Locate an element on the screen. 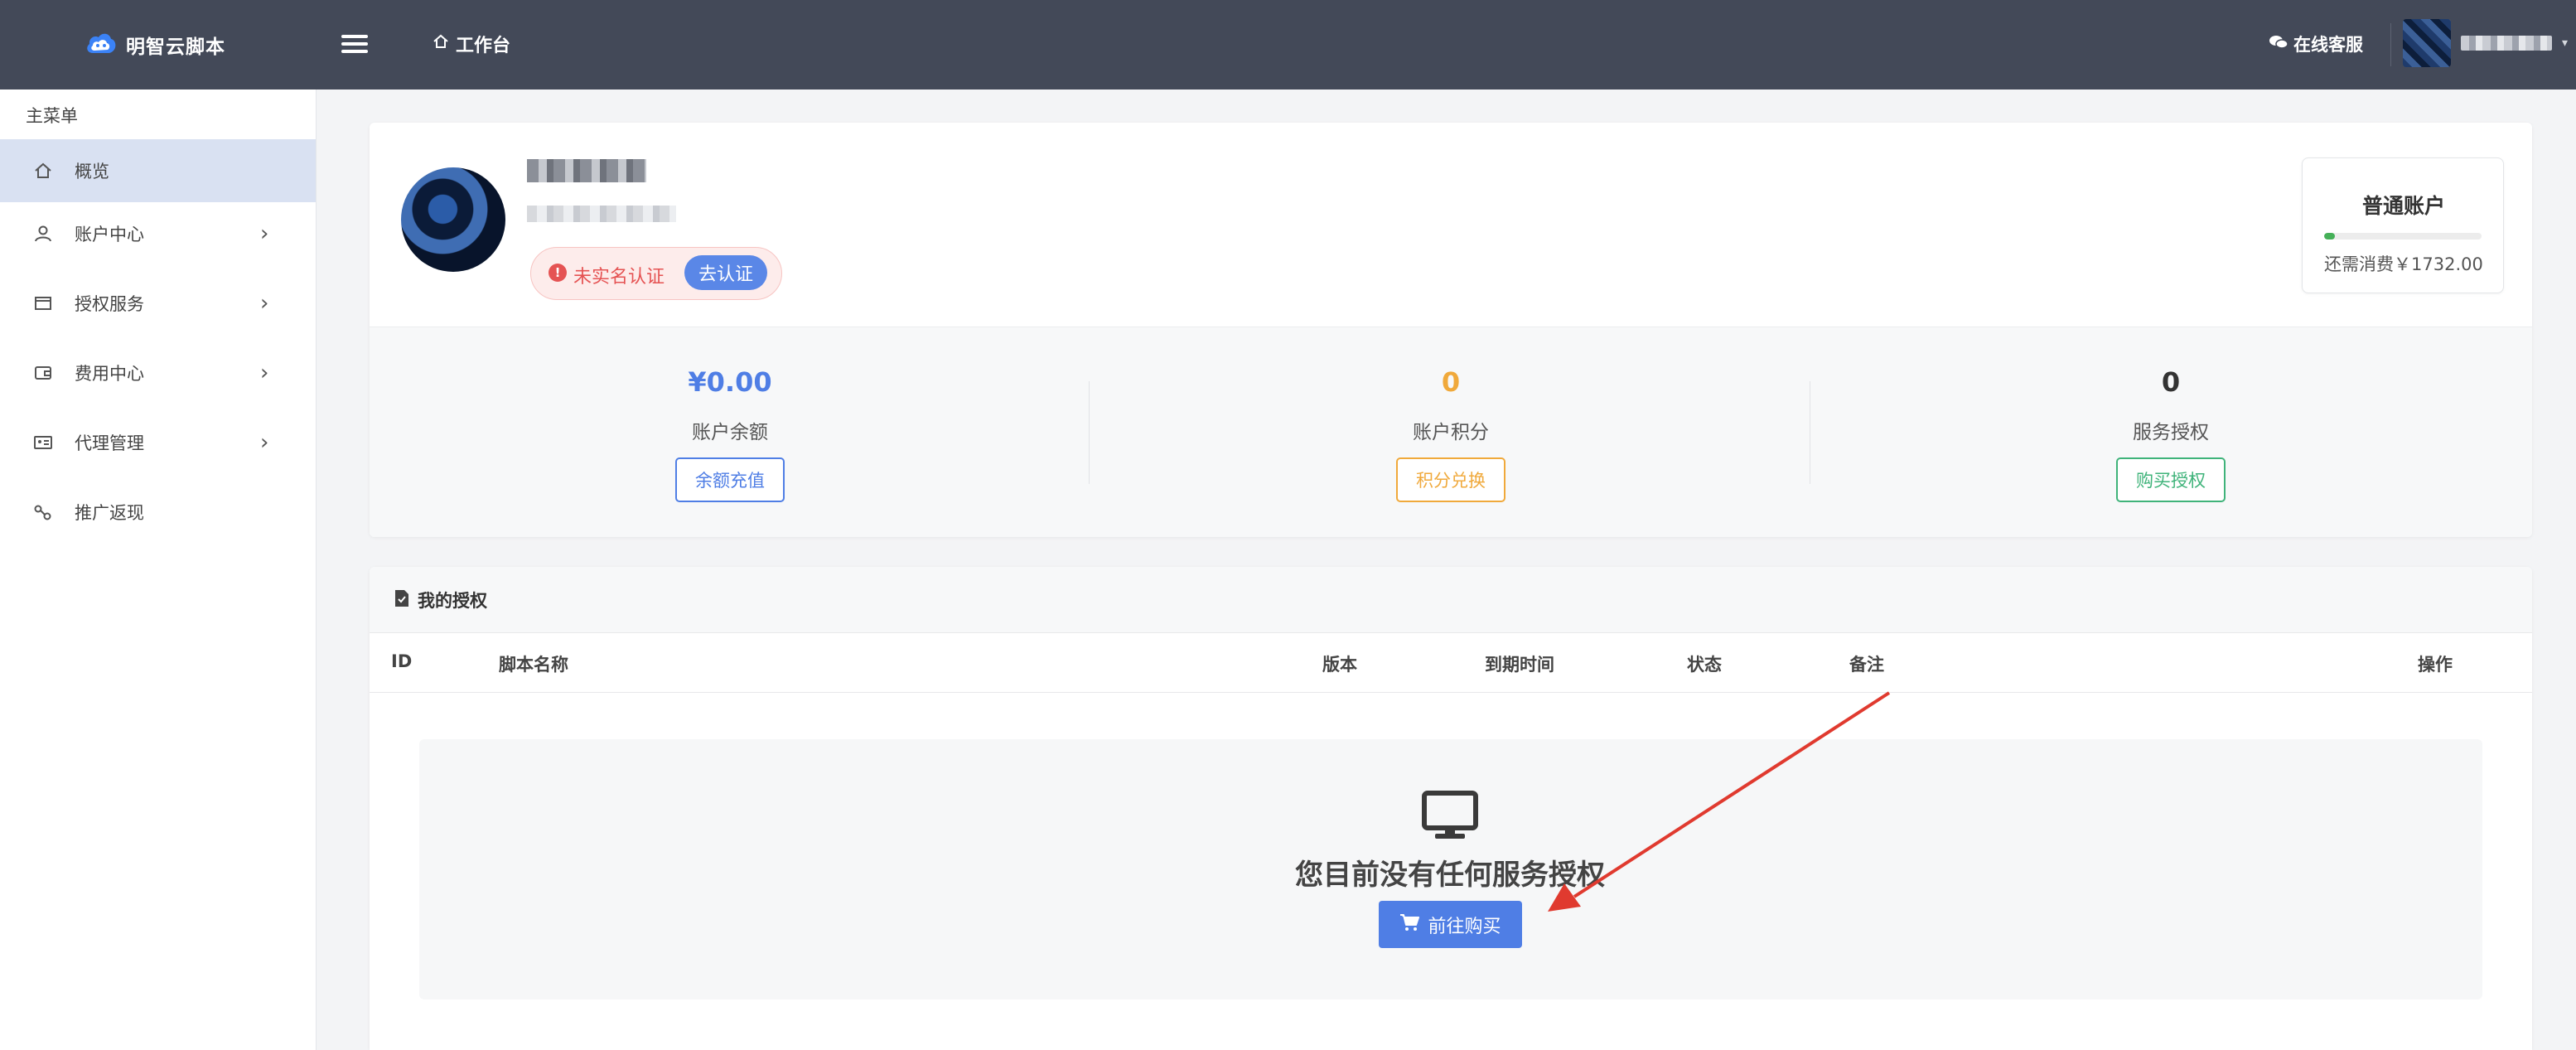  sidebar-item-label: 代理管理 is located at coordinates (109, 443).